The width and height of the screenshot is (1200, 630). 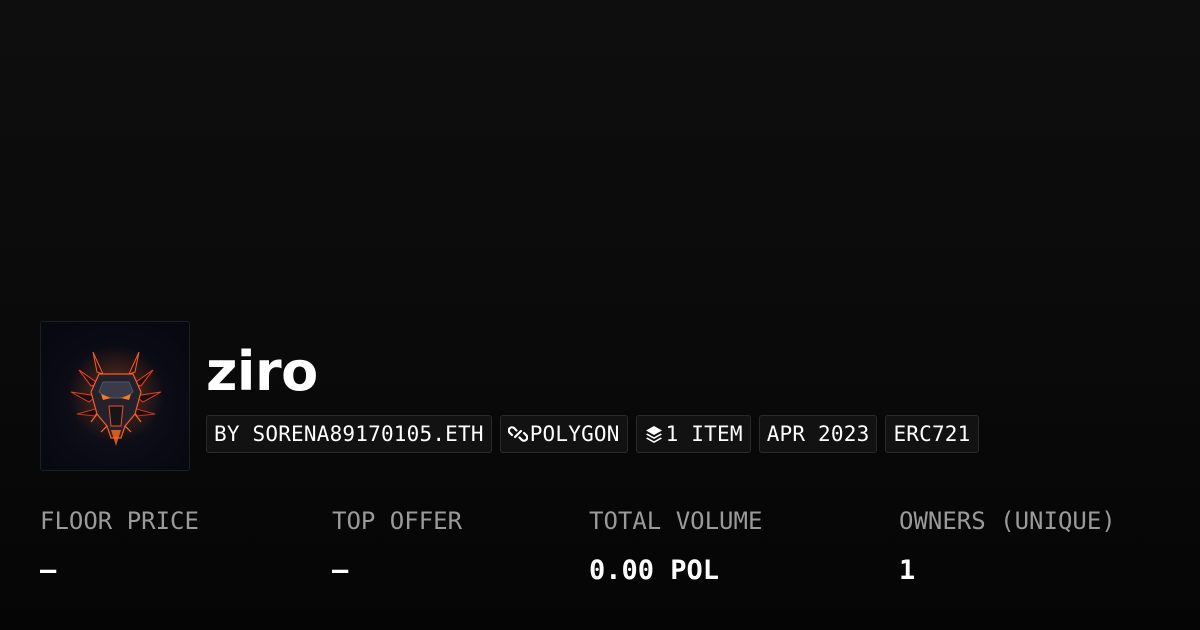 I want to click on total-volume-stat: TOTAL VOLUME 0.00 POL, so click(x=675, y=546).